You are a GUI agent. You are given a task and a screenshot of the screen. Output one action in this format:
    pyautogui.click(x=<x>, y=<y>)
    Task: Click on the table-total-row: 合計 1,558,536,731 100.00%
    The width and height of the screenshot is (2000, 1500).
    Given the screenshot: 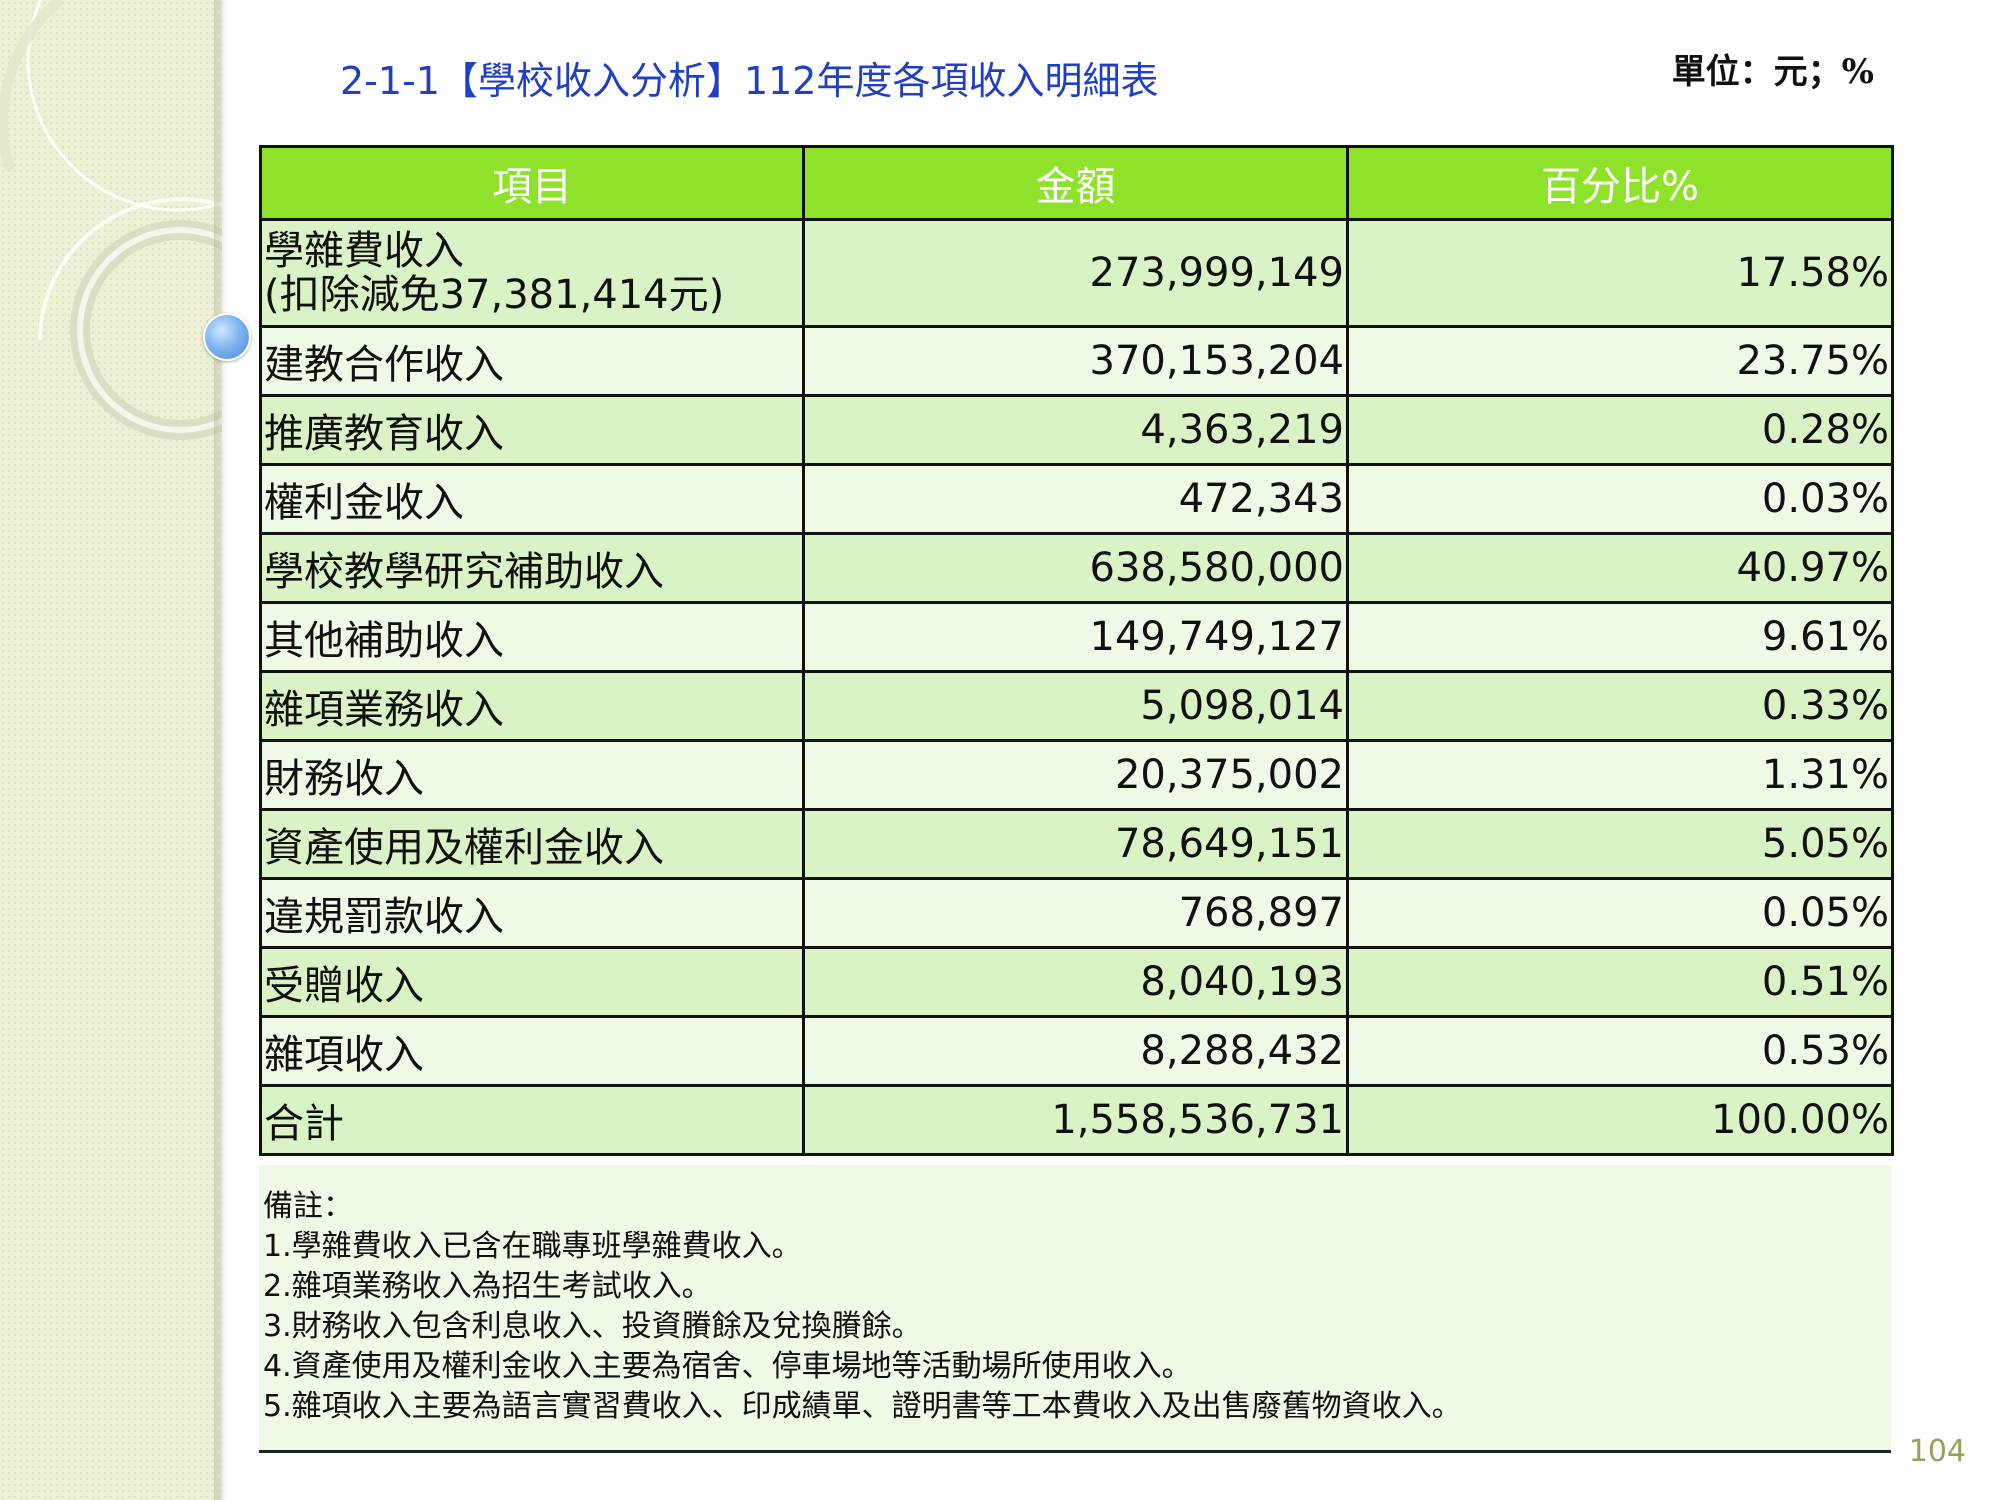 What is the action you would take?
    pyautogui.click(x=1076, y=1120)
    